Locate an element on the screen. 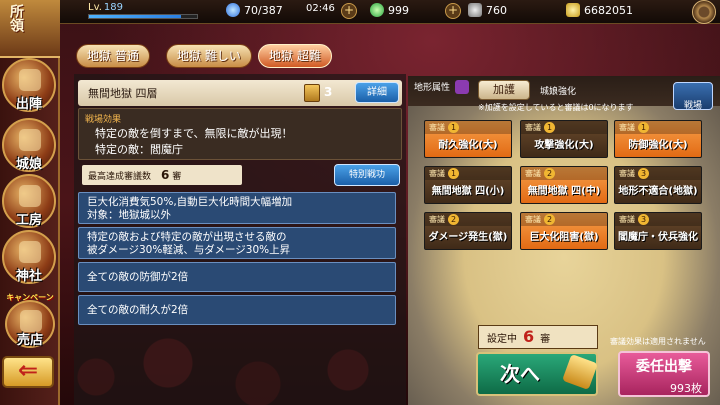  stamina-display: 70/387 is located at coordinates (254, 10).